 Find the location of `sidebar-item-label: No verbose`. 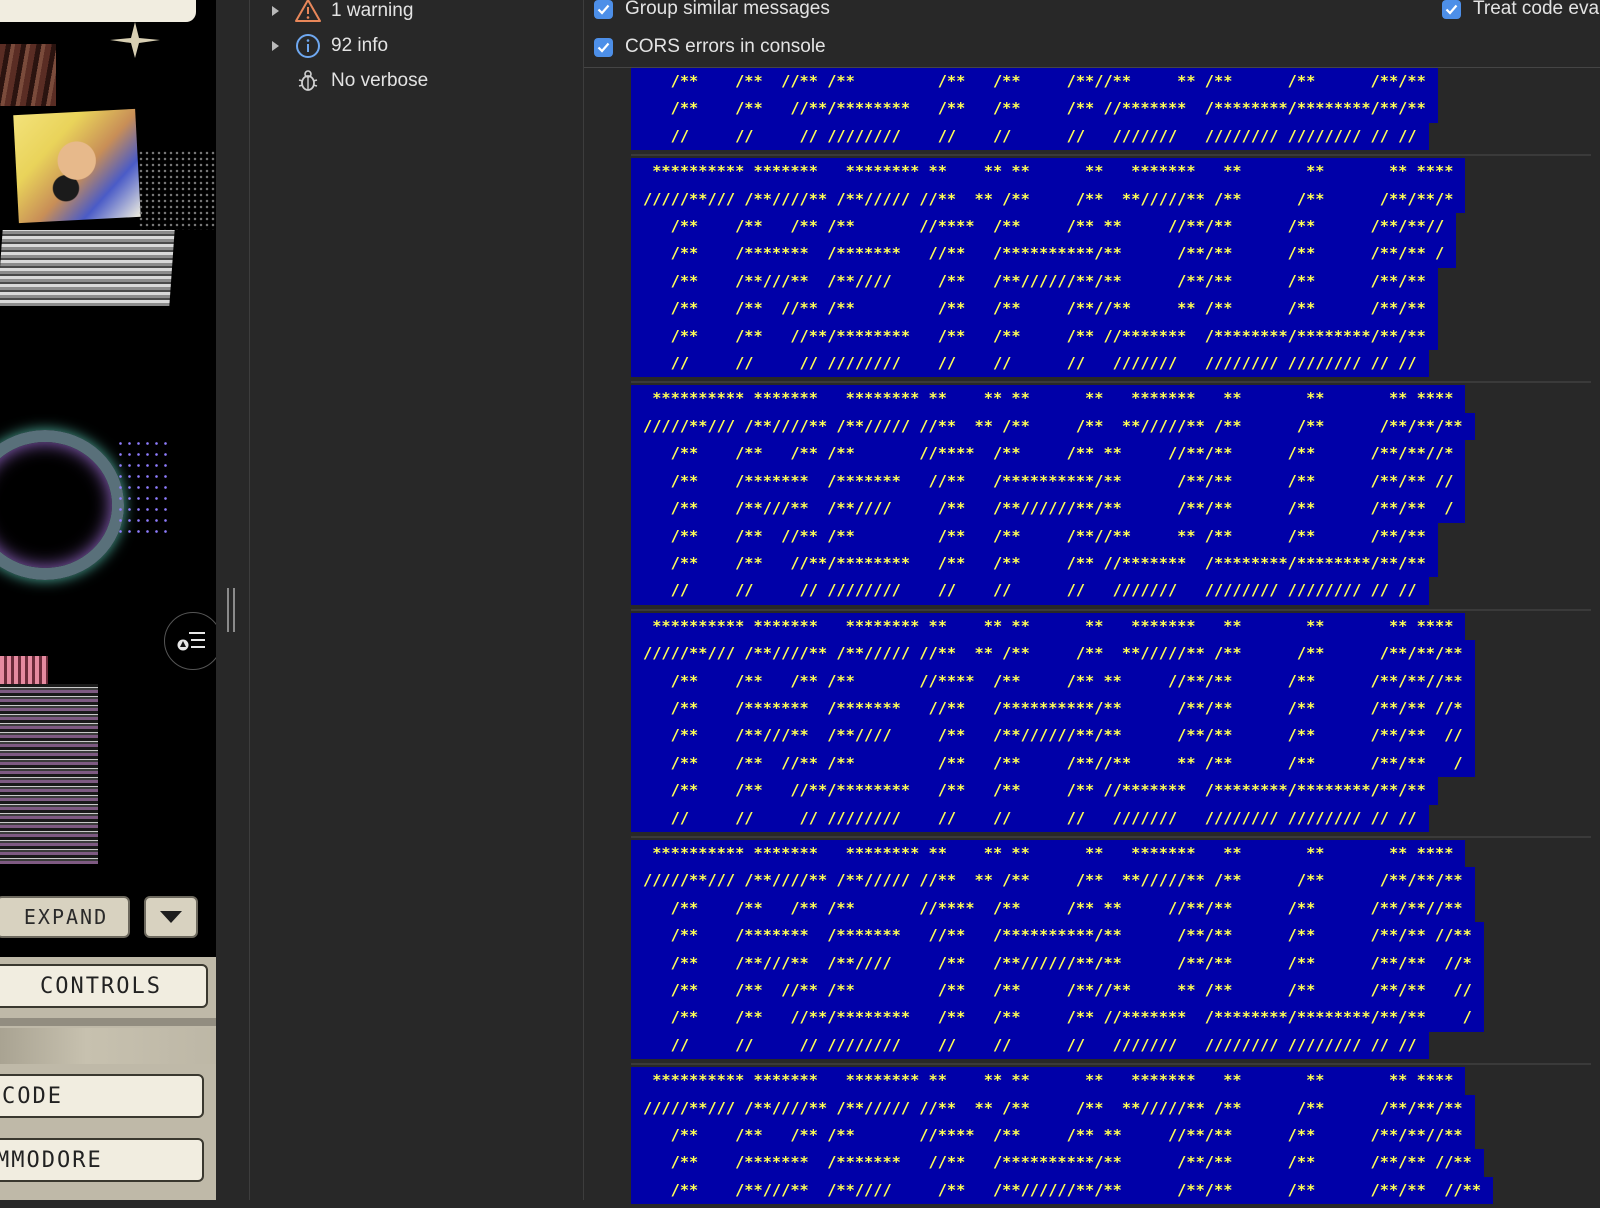

sidebar-item-label: No verbose is located at coordinates (380, 80).